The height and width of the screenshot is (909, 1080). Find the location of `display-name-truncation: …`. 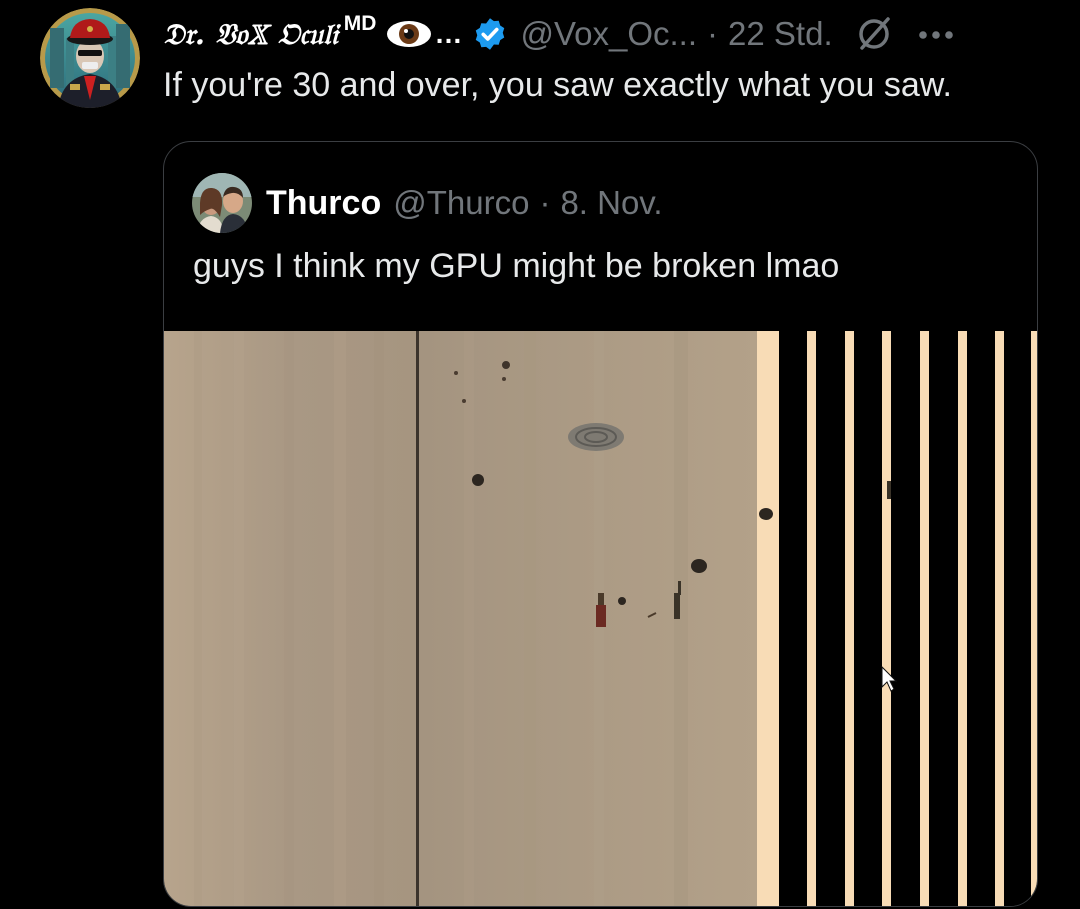

display-name-truncation: … is located at coordinates (448, 33).